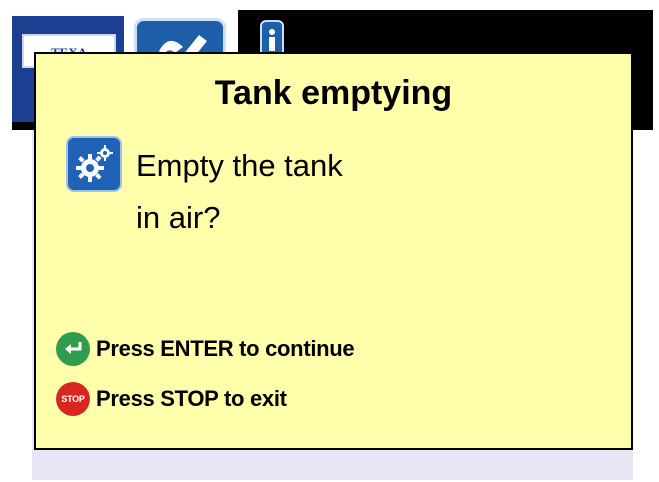 The height and width of the screenshot is (482, 659). What do you see at coordinates (239, 165) in the screenshot?
I see `question-line-1: Empty the tank` at bounding box center [239, 165].